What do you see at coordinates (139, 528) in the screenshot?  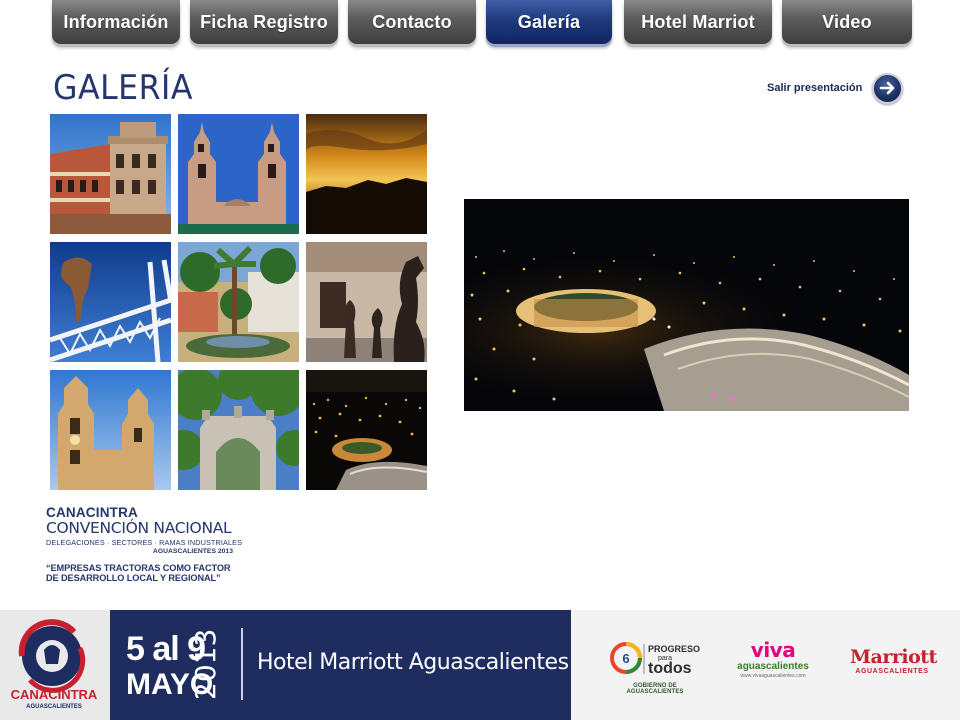 I see `event-name: CONVENCIÓN NACIONAL` at bounding box center [139, 528].